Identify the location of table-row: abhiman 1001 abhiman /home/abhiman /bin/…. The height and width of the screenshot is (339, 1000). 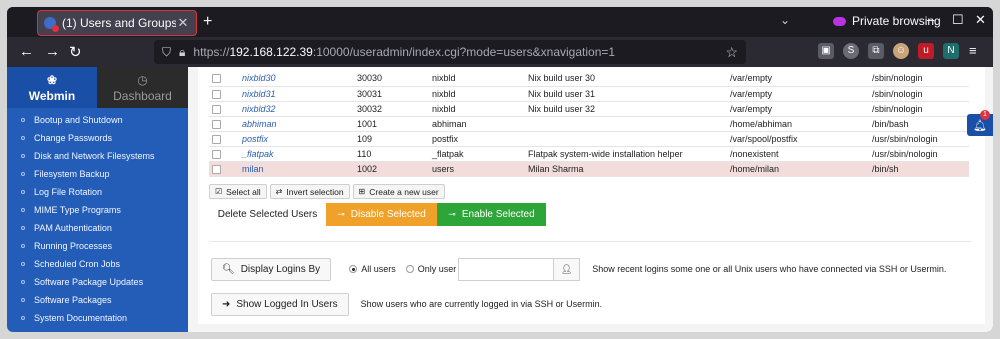
(589, 124).